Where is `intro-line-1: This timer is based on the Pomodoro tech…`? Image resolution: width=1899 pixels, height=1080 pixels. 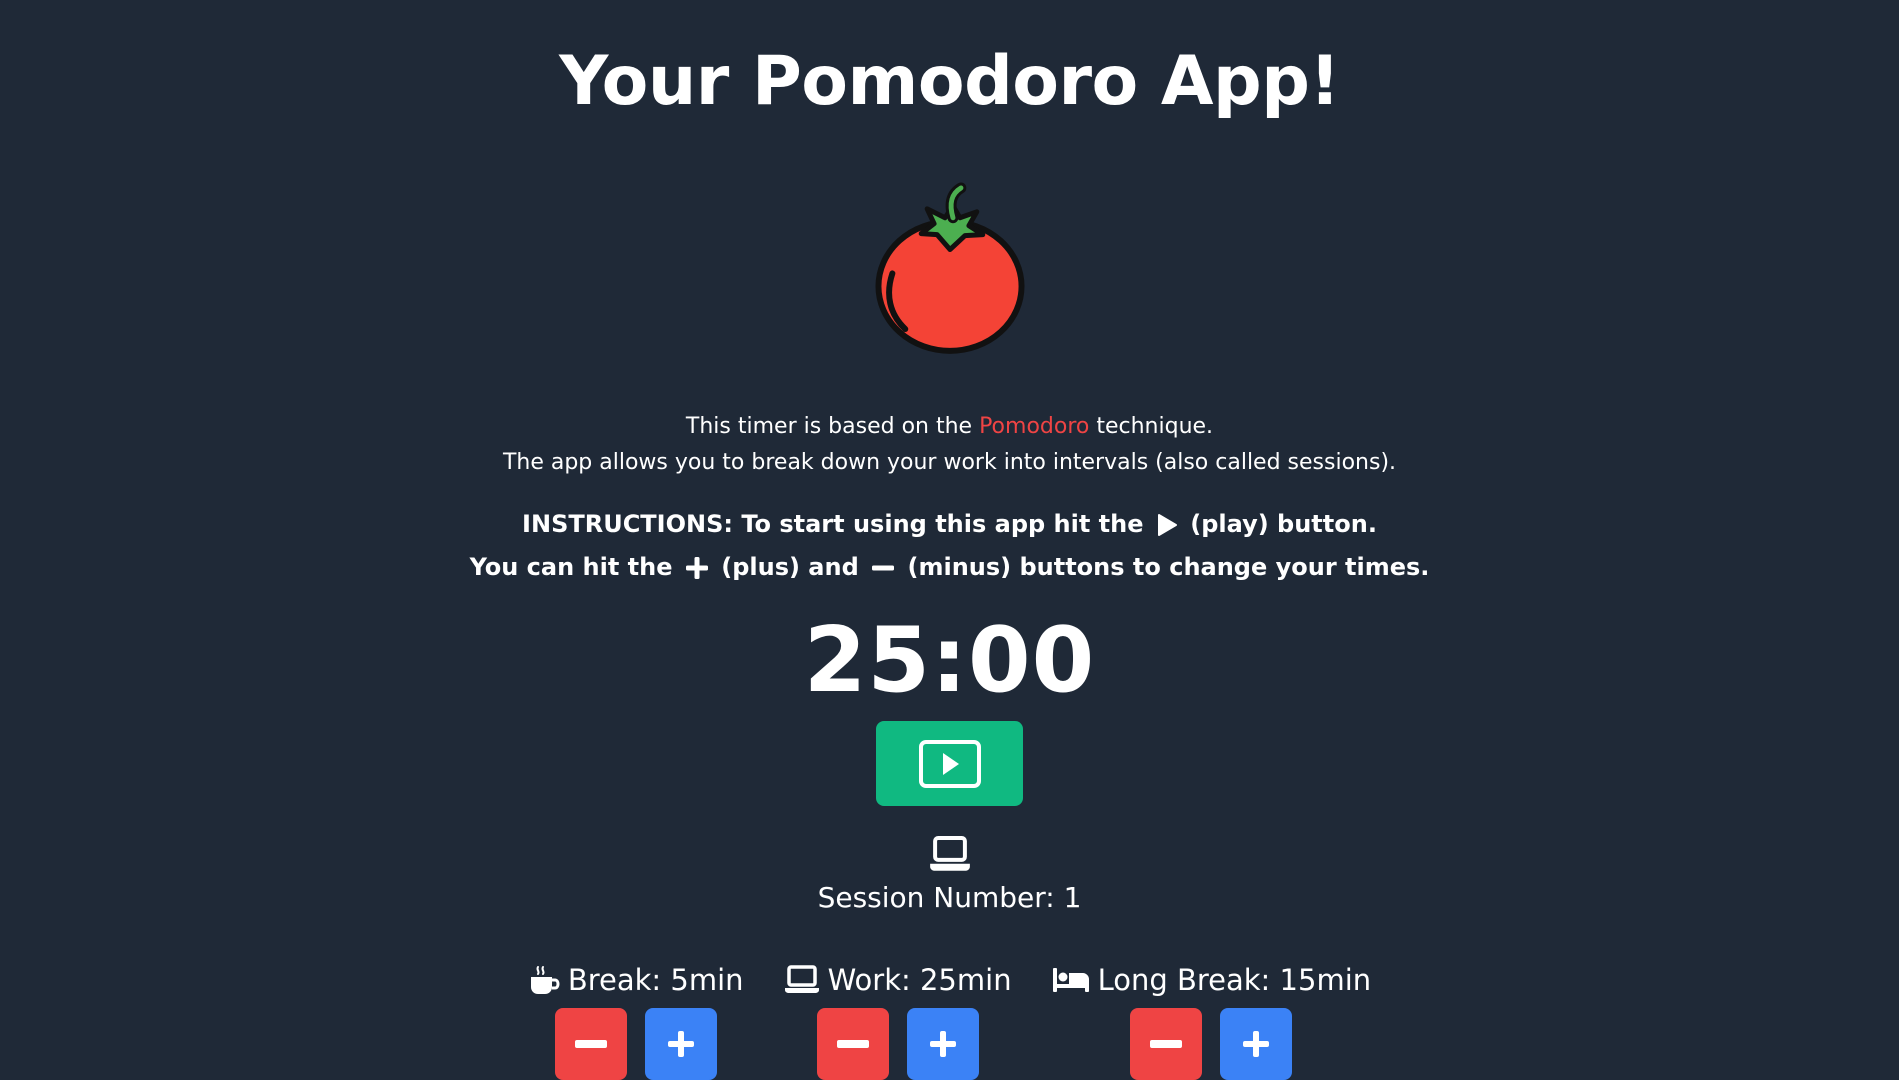
intro-line-1: This timer is based on the Pomodoro tech… is located at coordinates (949, 427).